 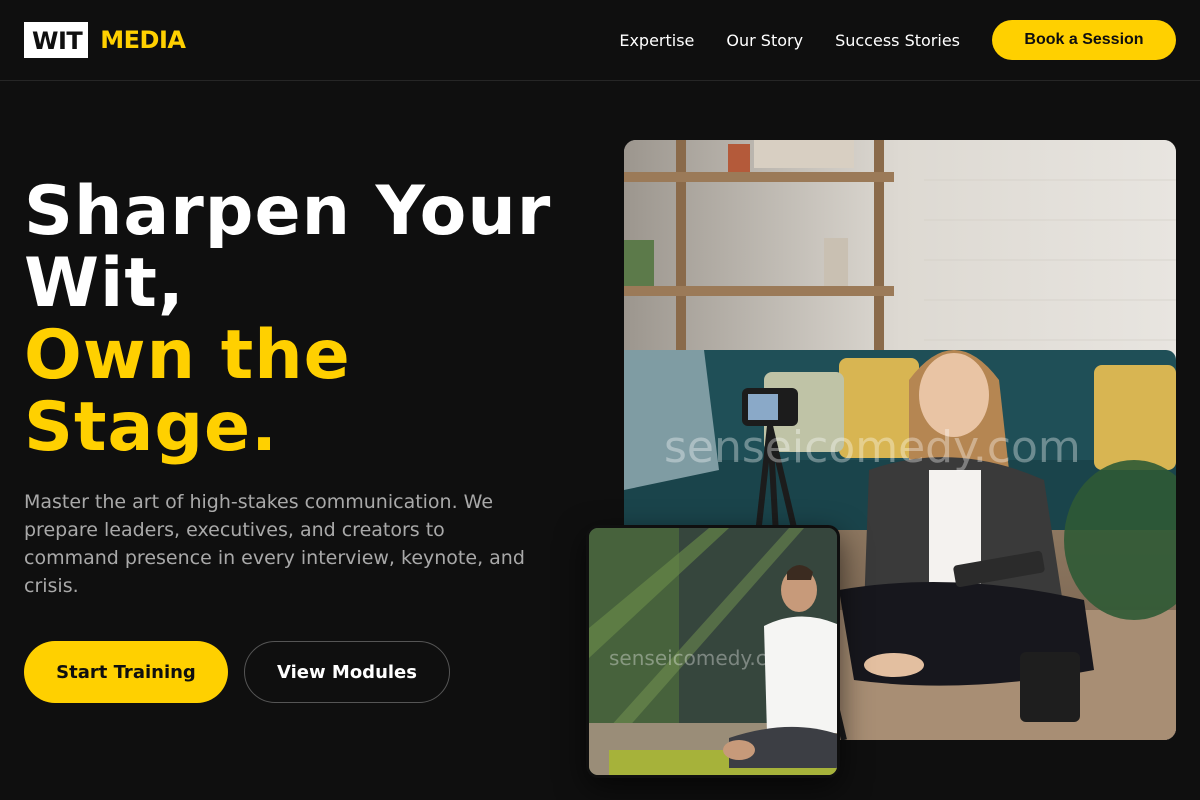 What do you see at coordinates (151, 427) in the screenshot?
I see `hero-title-accent-line-2: Stage.` at bounding box center [151, 427].